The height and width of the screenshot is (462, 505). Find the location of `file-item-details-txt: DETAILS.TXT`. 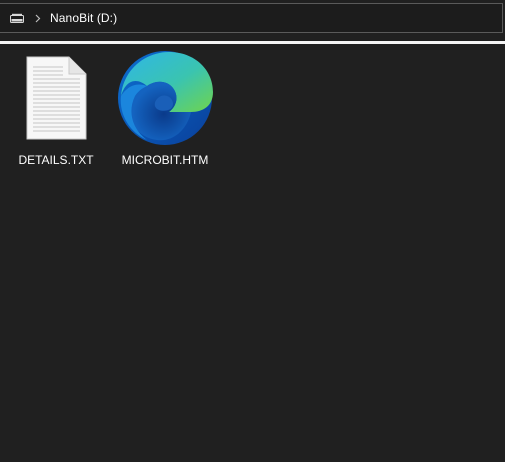

file-item-details-txt: DETAILS.TXT is located at coordinates (56, 110).